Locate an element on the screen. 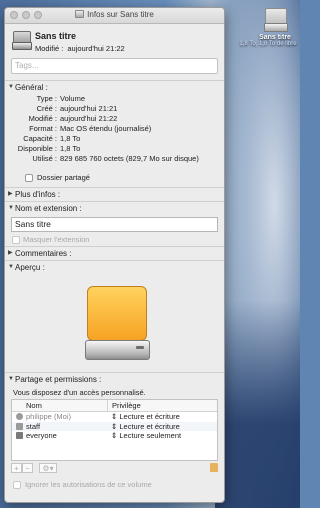  column-header-privilege: Privilège is located at coordinates (124, 405).